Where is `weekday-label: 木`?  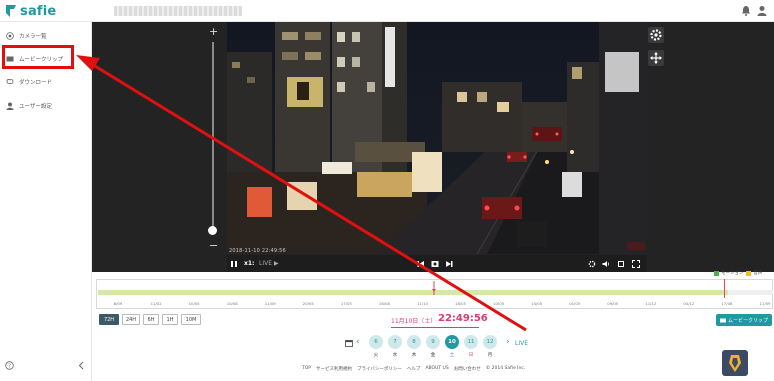
weekday-label: 木 is located at coordinates (414, 355).